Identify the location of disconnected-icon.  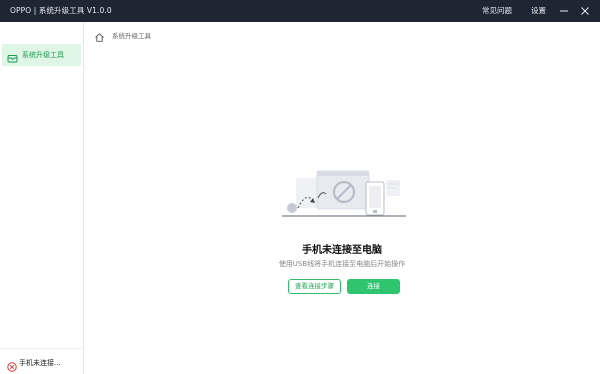
(12, 364).